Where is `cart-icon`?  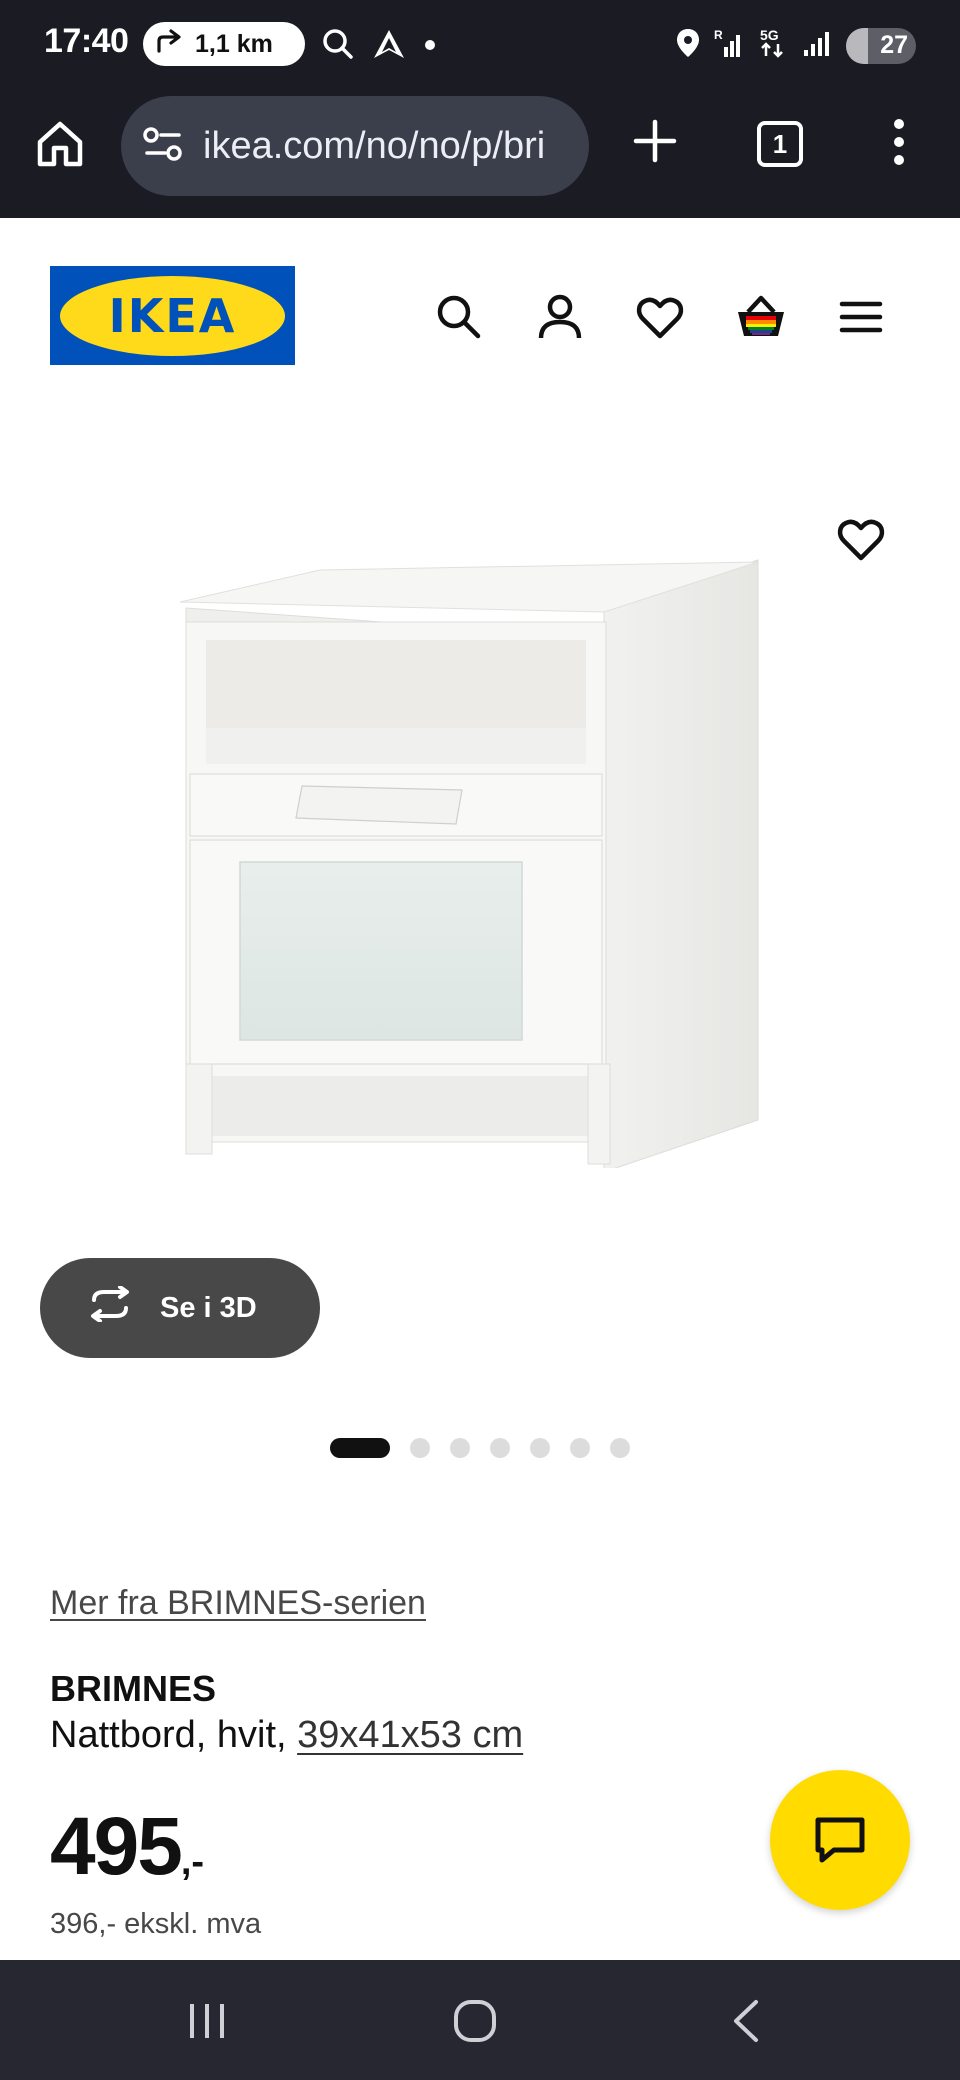 cart-icon is located at coordinates (761, 315).